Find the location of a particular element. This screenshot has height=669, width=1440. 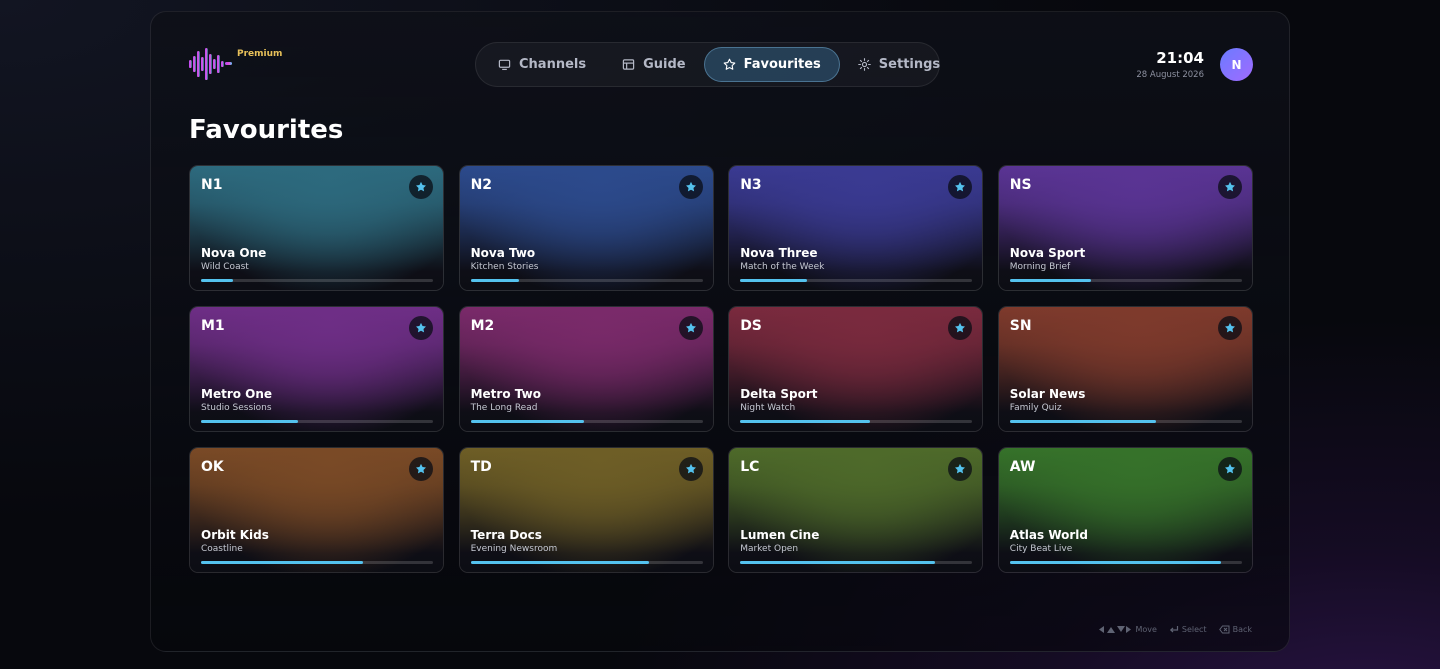

hint-move: Move is located at coordinates (1127, 629).